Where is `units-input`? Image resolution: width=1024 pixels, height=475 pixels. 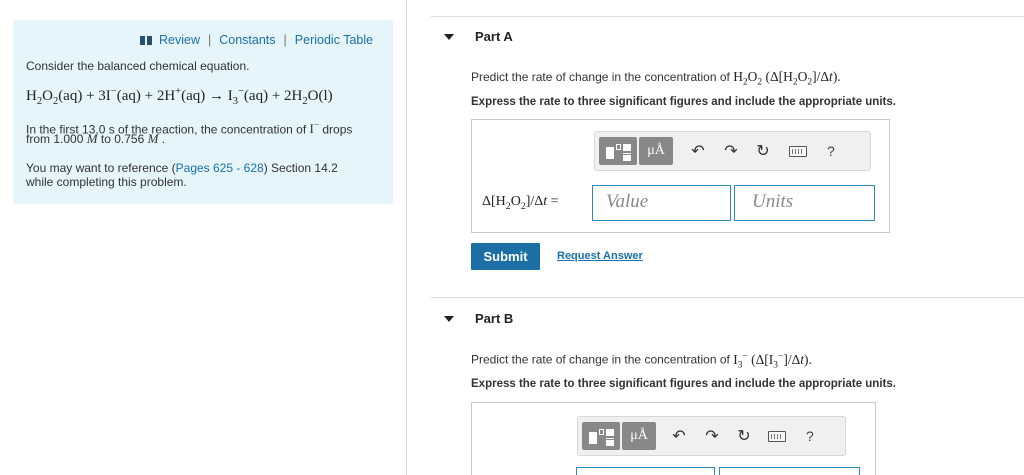
units-input is located at coordinates (789, 471).